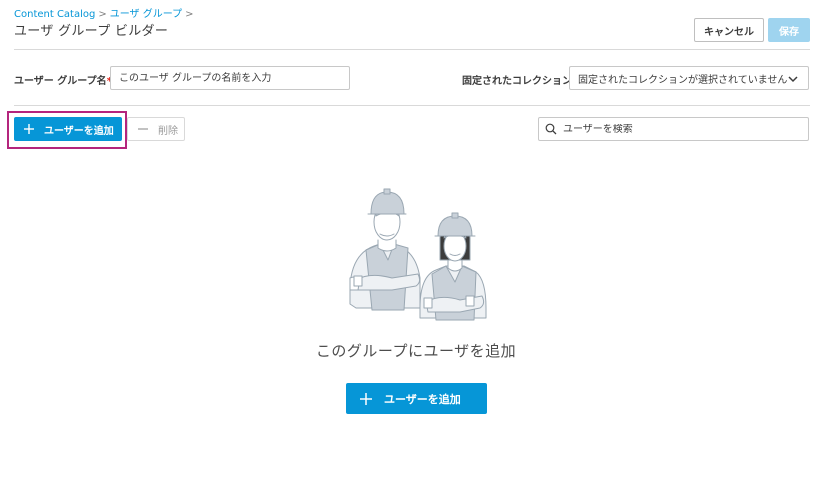 The height and width of the screenshot is (496, 820). I want to click on group-name-label-text: ユーザー グループ名, so click(60, 81).